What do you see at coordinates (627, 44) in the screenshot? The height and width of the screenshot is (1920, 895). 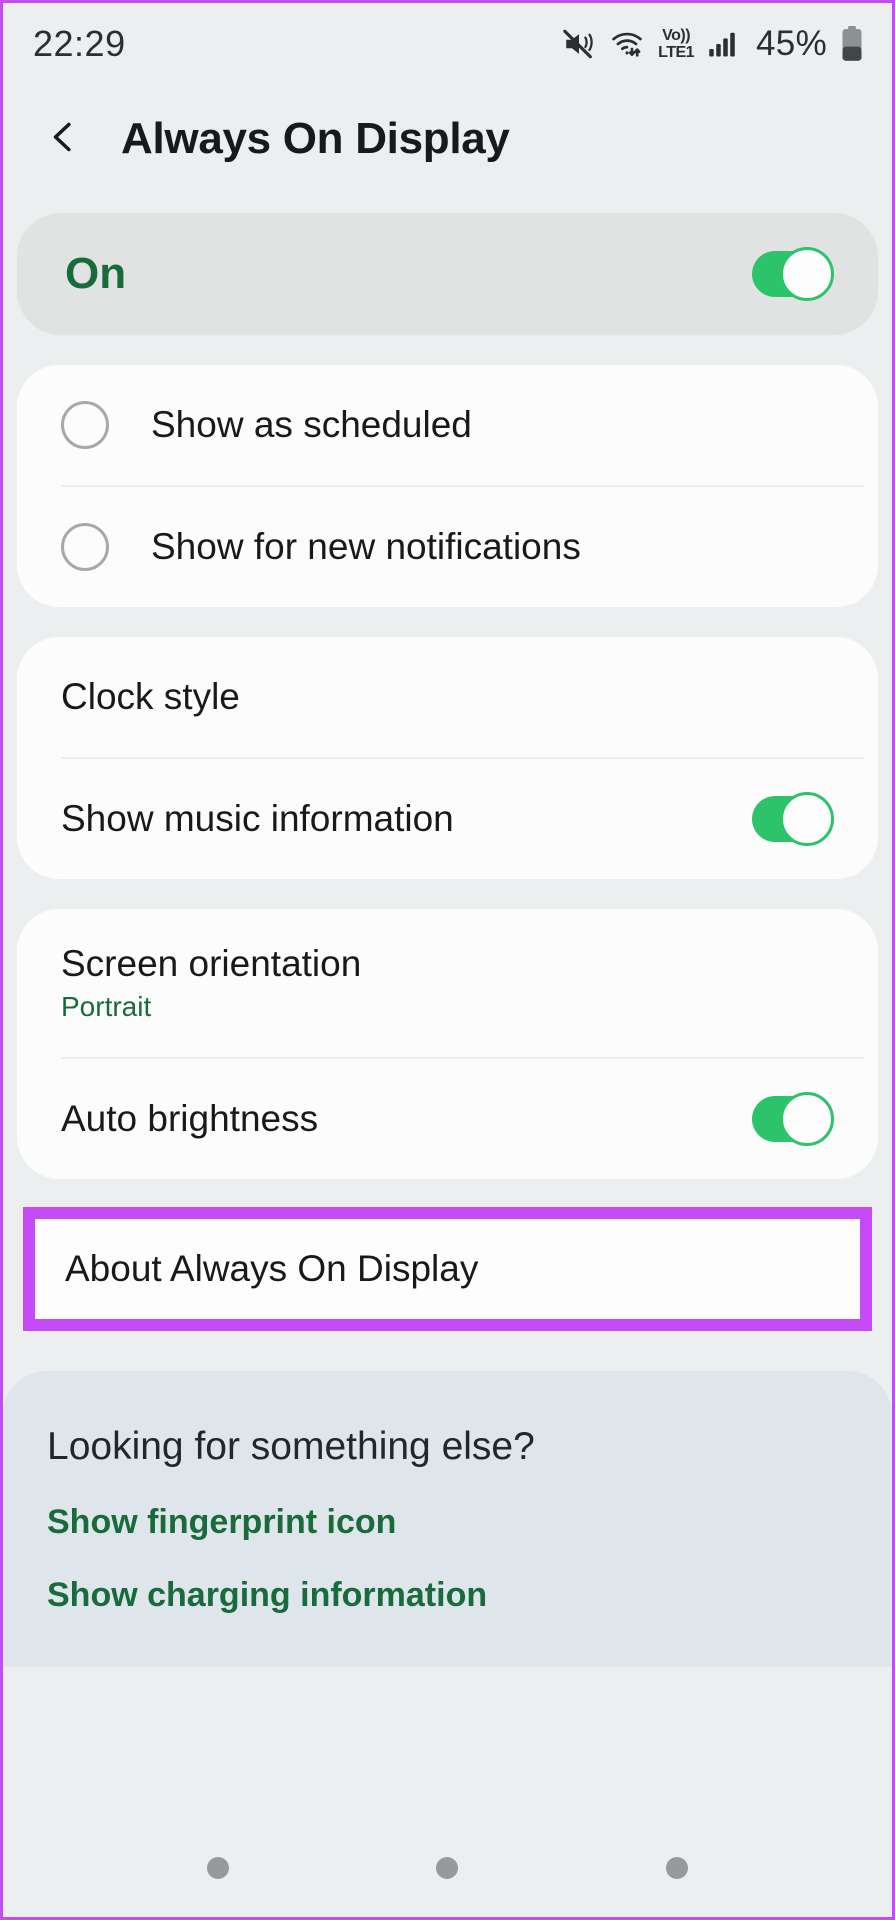 I see `wifi-icon` at bounding box center [627, 44].